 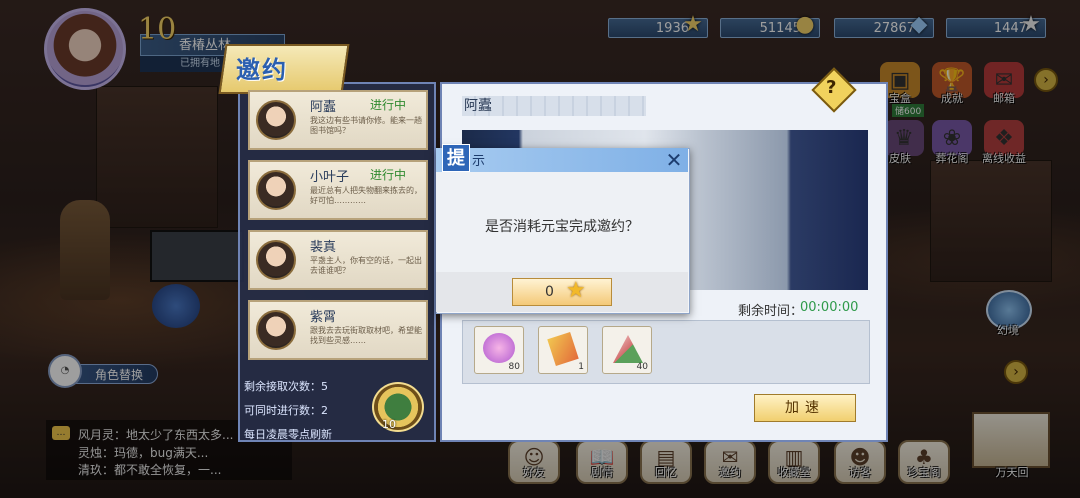 I want to click on confirm-cost-button: 0, so click(x=562, y=292).